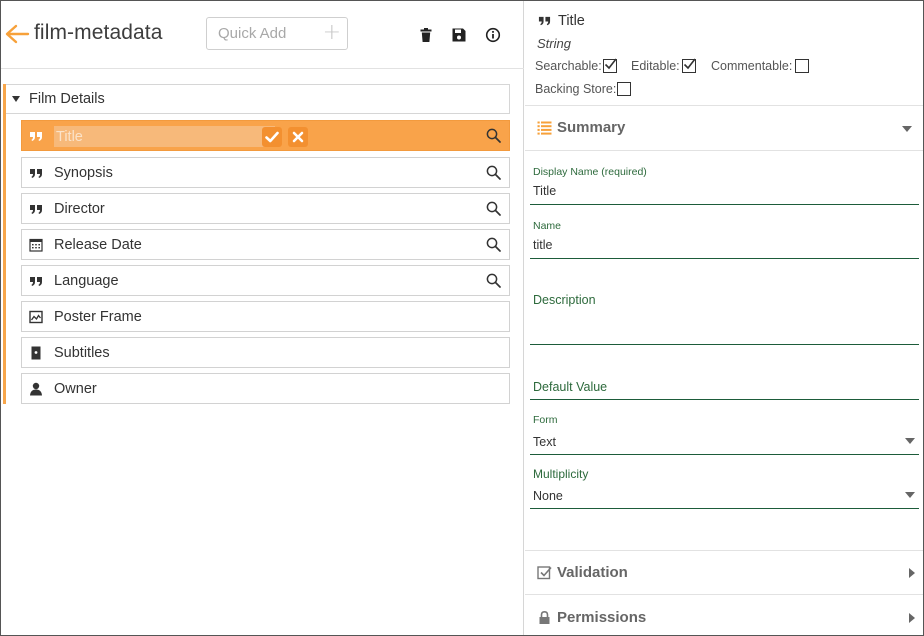  I want to click on chevron-down-icon, so click(907, 129).